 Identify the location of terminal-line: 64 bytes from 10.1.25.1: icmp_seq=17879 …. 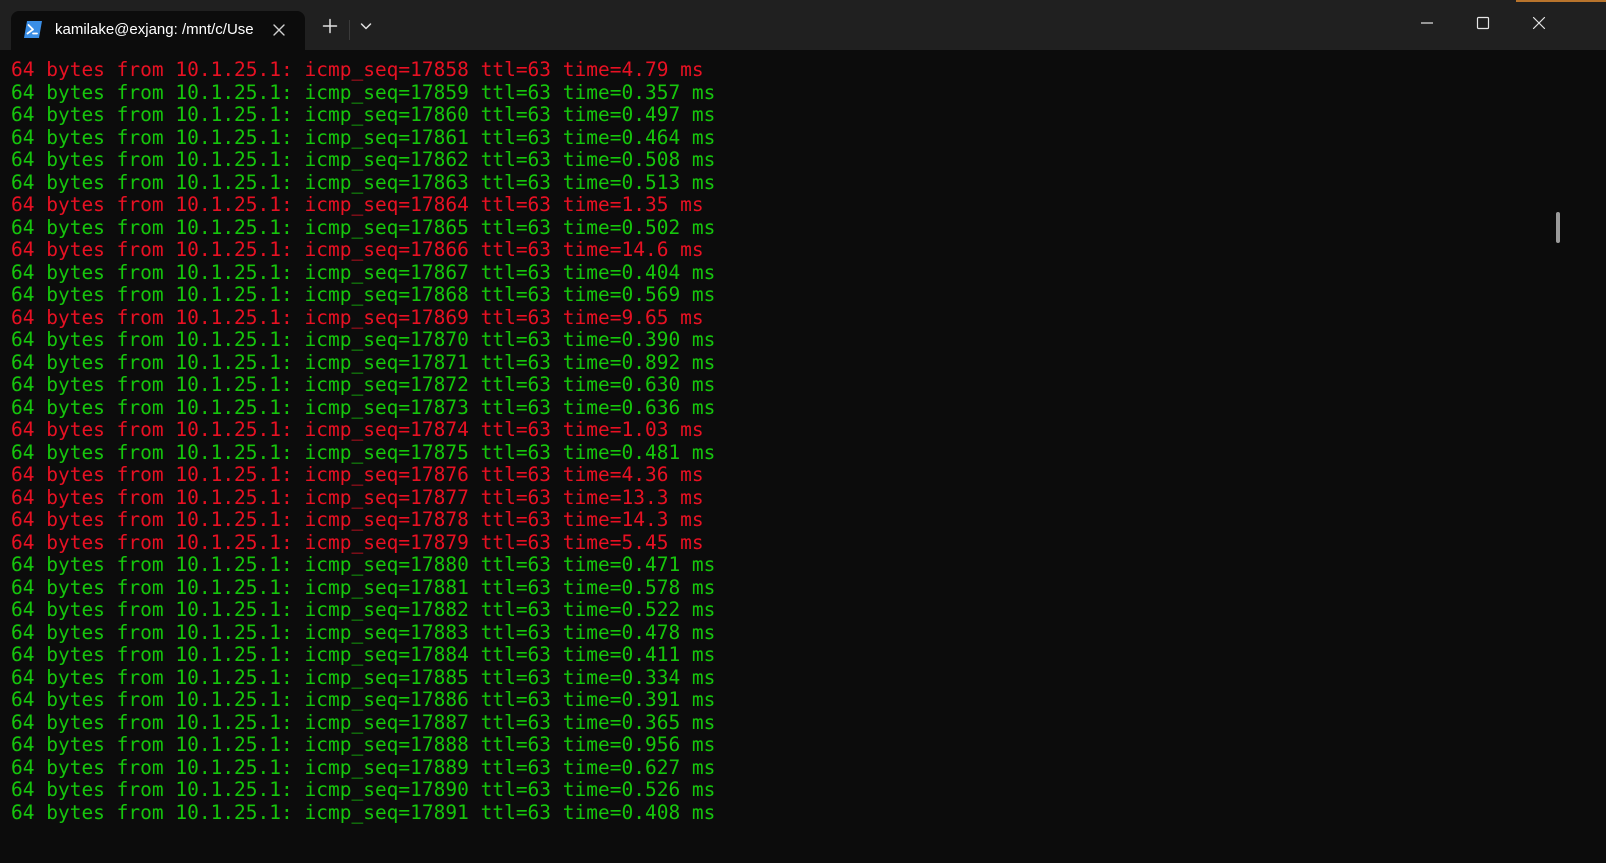
(357, 542).